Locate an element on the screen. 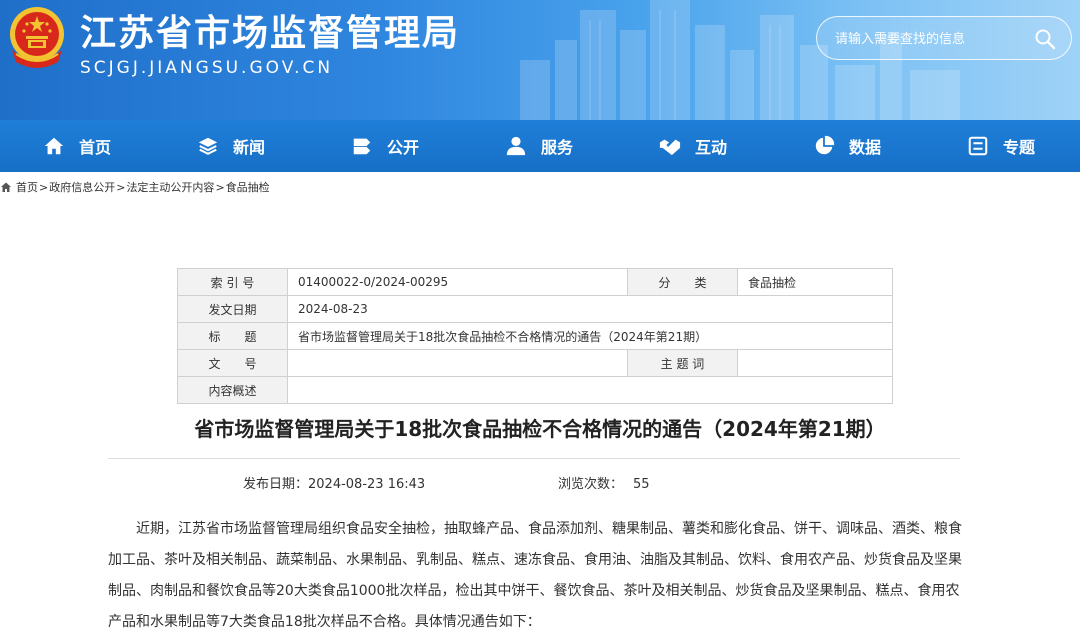  nav-label: 数据 is located at coordinates (864, 147).